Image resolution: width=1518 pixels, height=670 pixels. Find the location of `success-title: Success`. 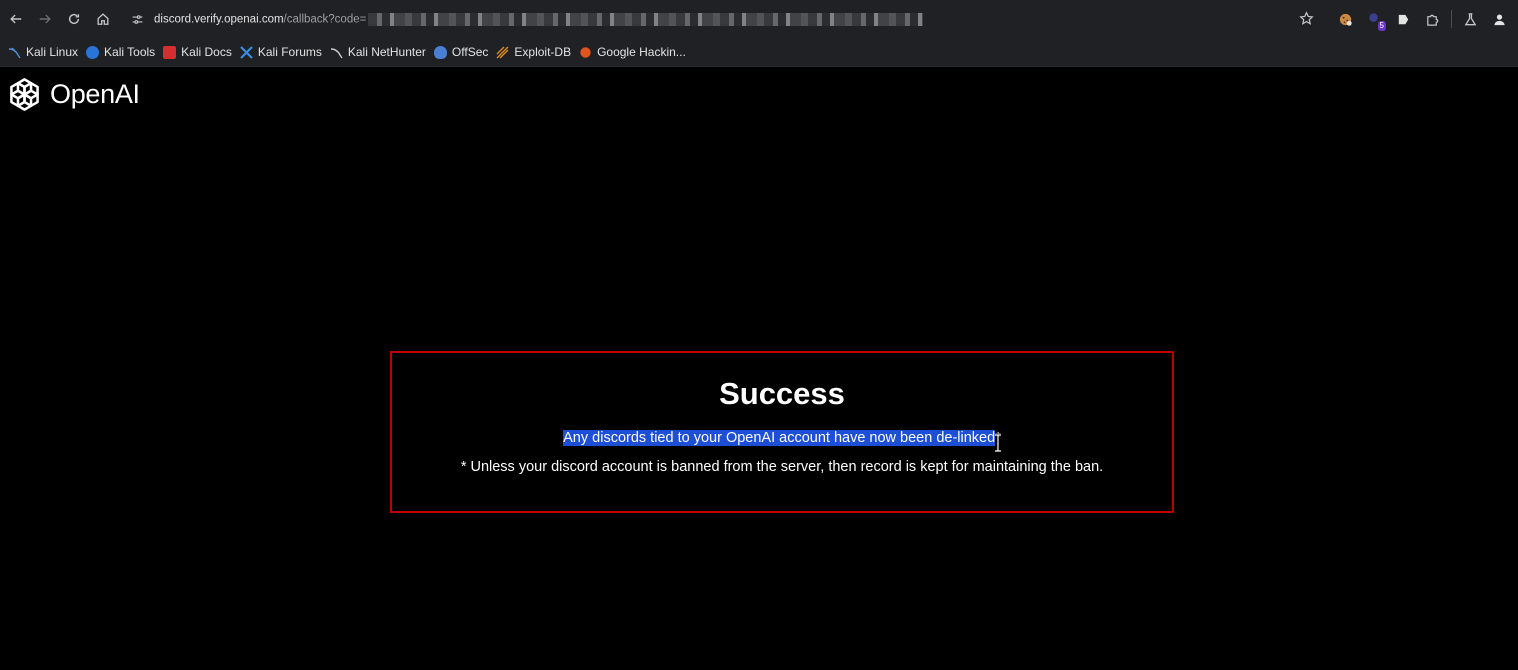

success-title: Success is located at coordinates (782, 393).